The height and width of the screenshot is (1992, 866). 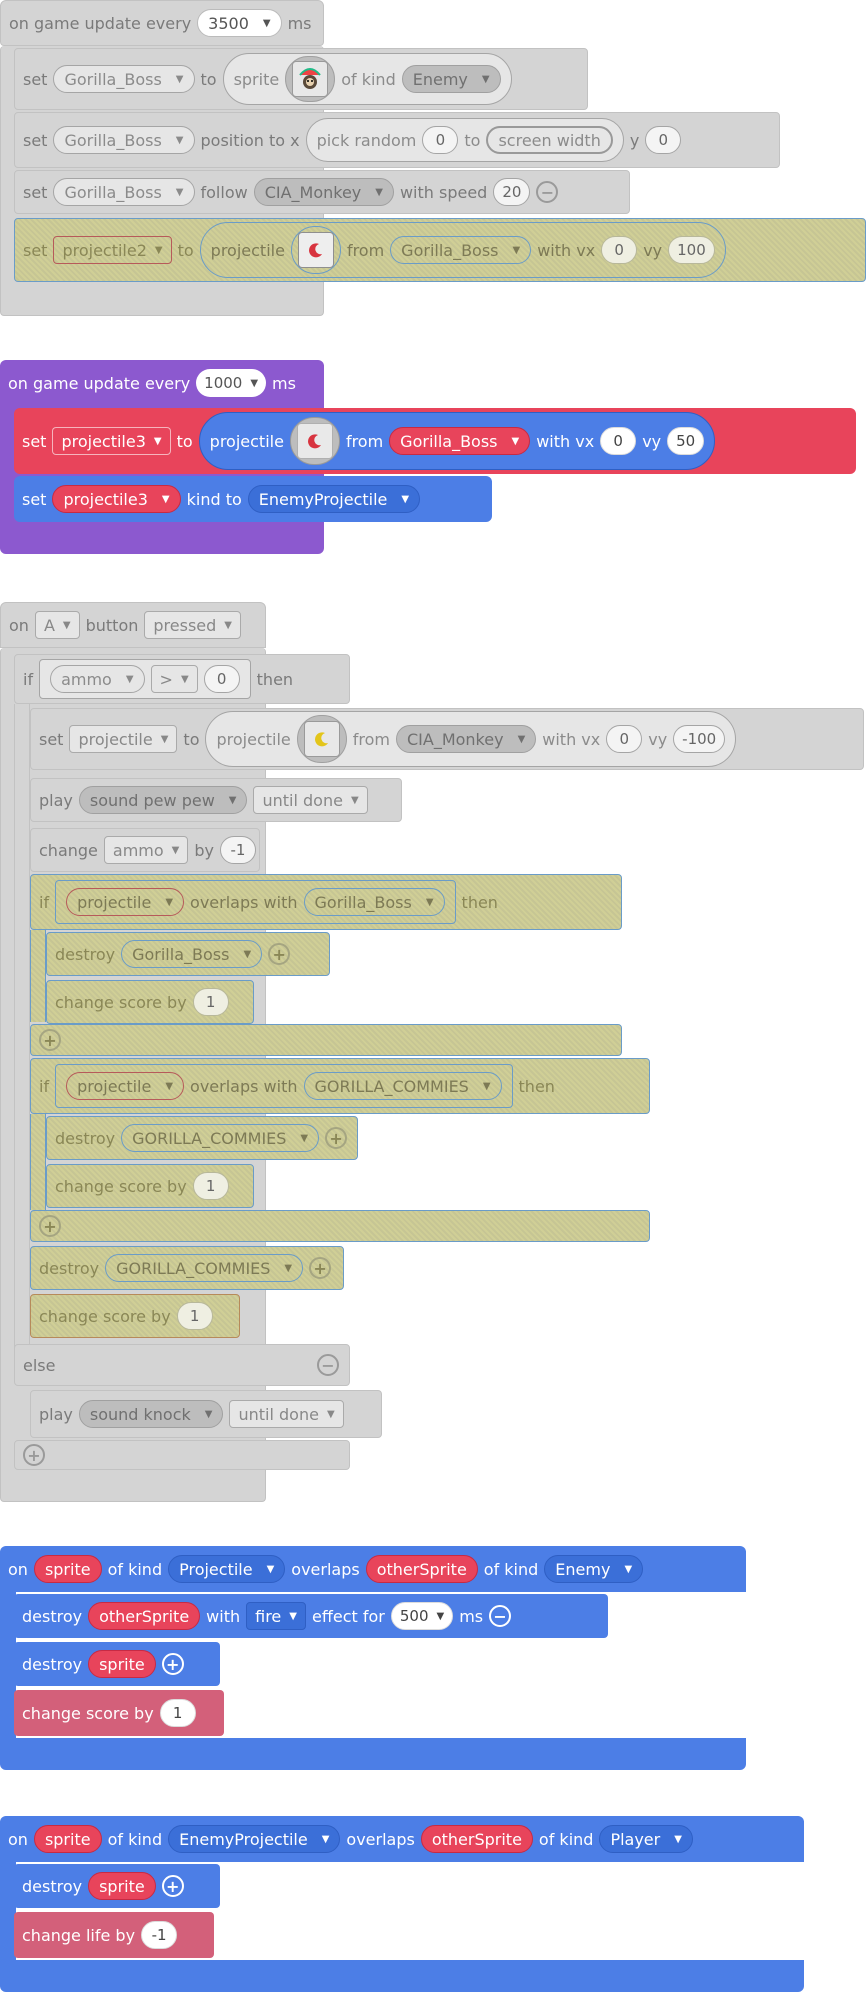 What do you see at coordinates (227, 1569) in the screenshot?
I see `kind-a-dropdown: Projectile` at bounding box center [227, 1569].